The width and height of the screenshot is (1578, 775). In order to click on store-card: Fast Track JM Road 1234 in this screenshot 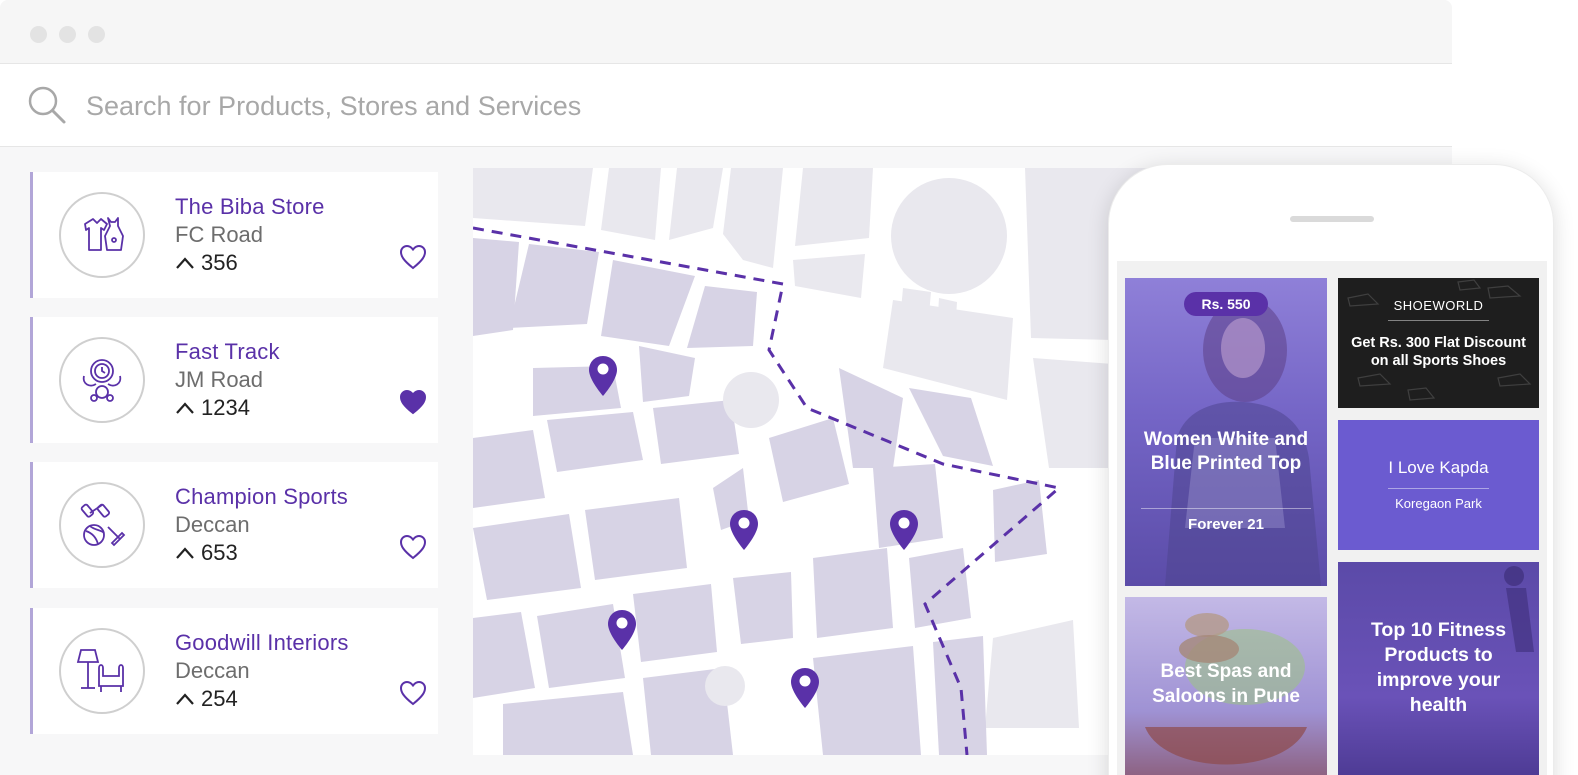, I will do `click(234, 380)`.